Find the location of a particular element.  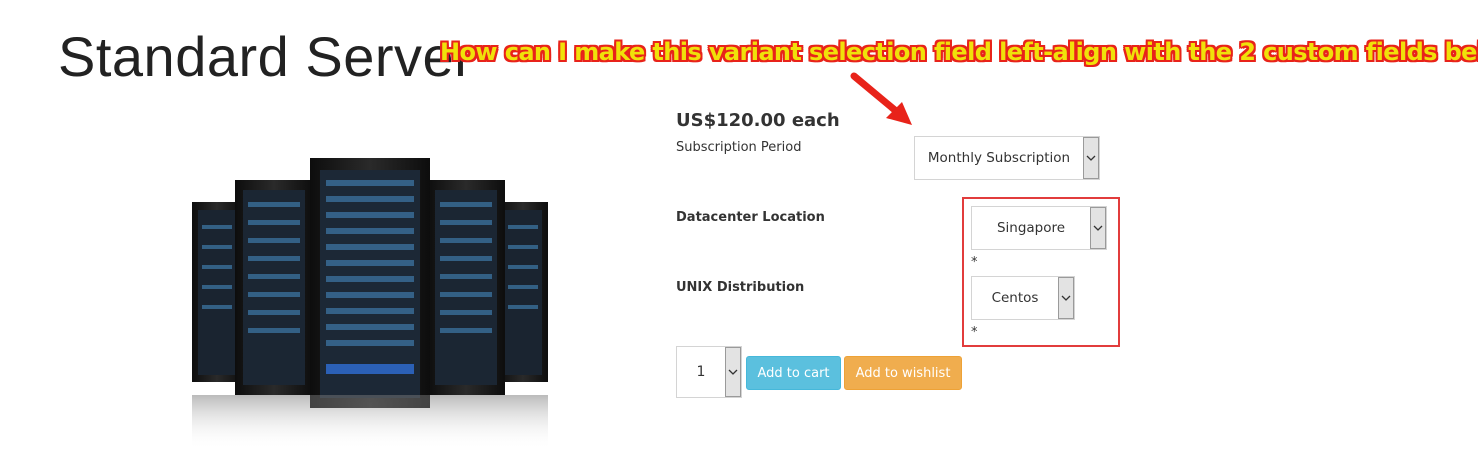

add-to-cart-button: Add to cart is located at coordinates (793, 373).